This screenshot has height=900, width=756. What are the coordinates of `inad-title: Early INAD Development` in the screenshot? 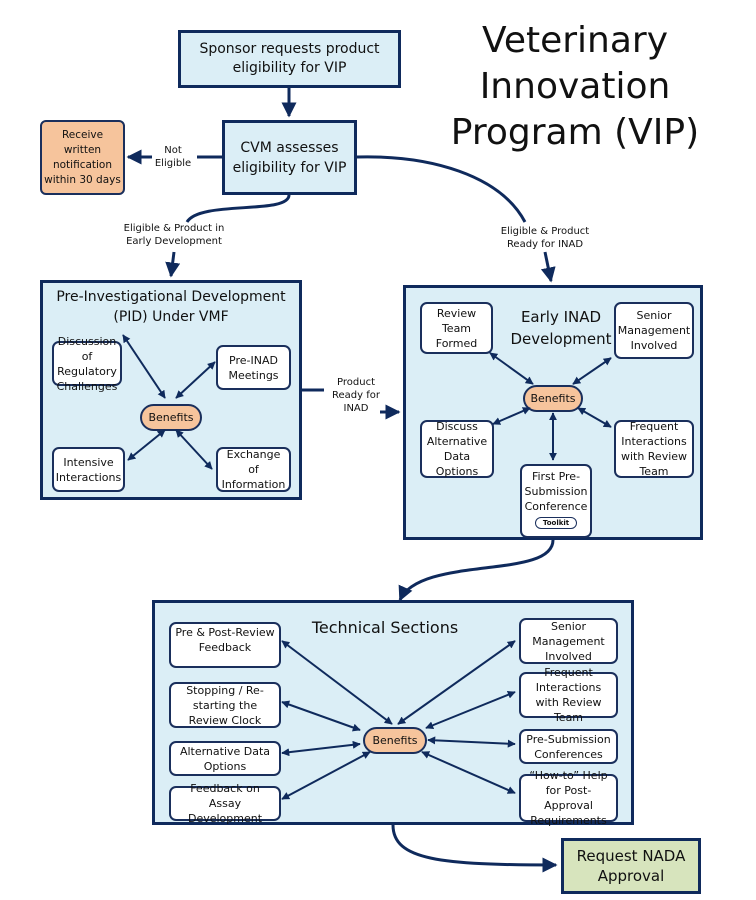 It's located at (561, 328).